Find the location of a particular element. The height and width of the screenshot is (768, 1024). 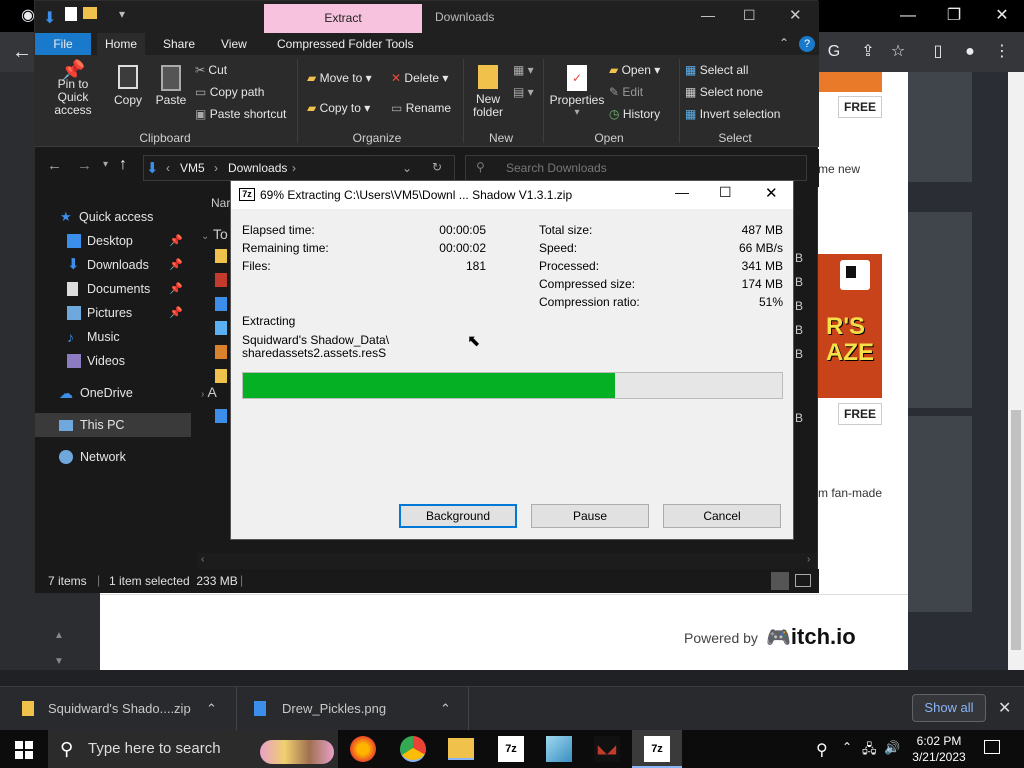

file-explorer-icon is located at coordinates (461, 749).